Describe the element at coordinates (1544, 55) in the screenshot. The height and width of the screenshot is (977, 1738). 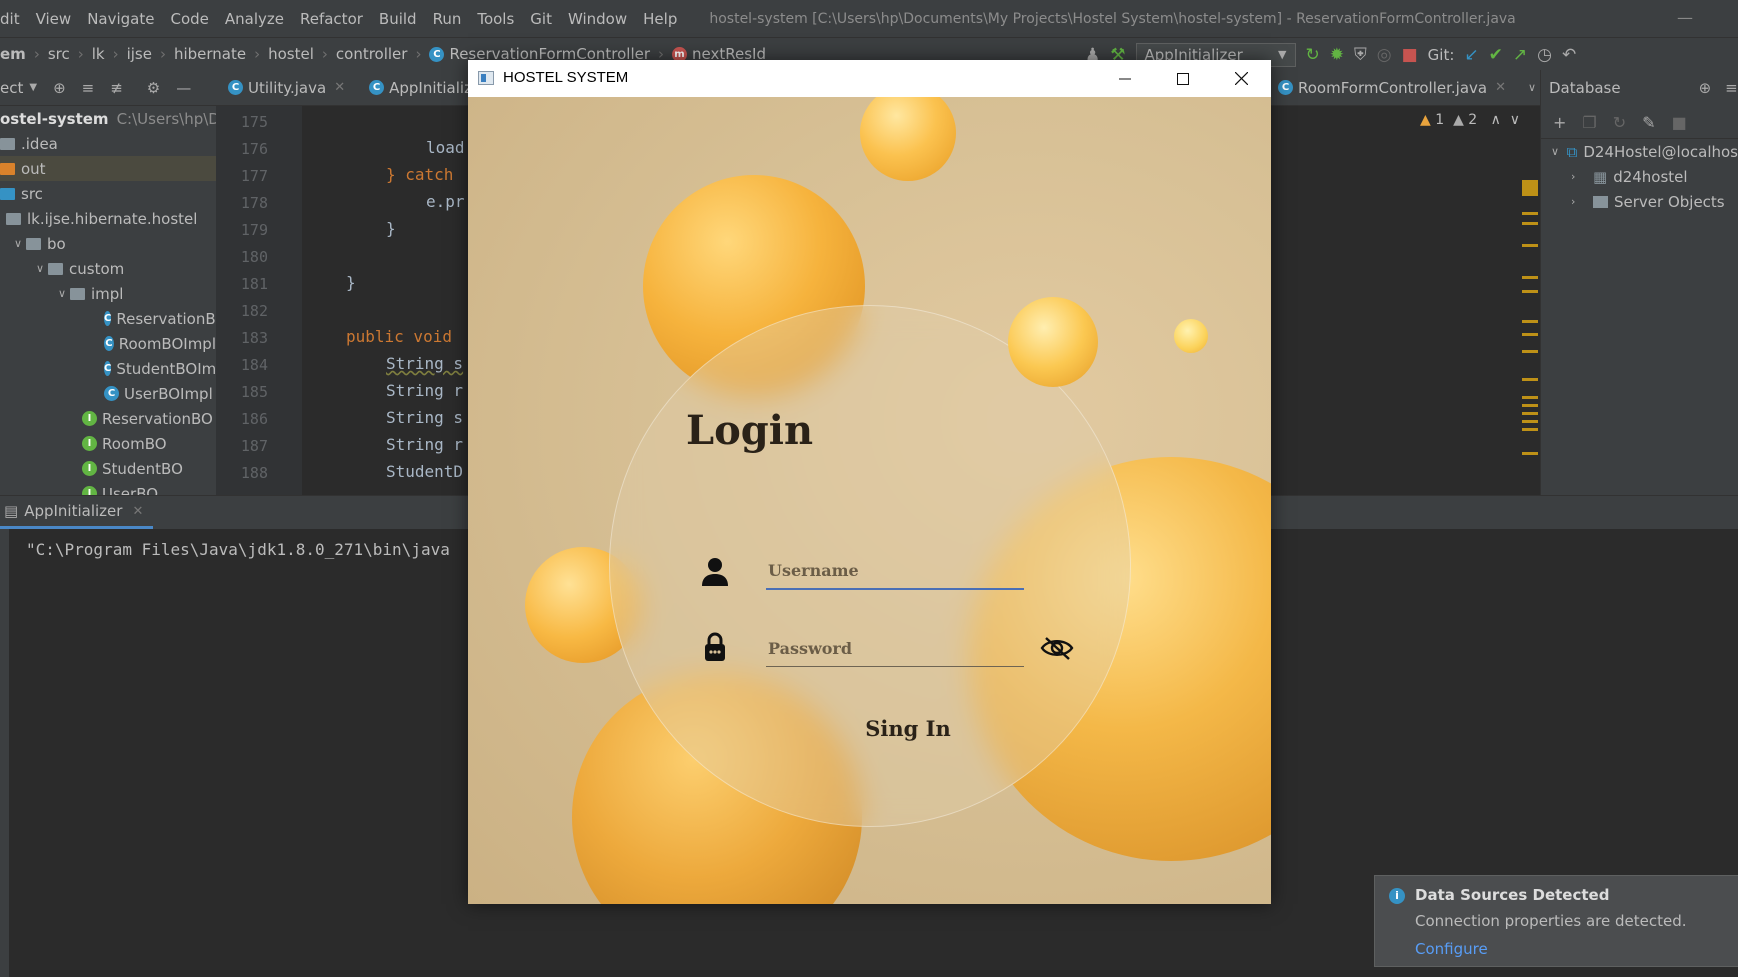
I see `history-icon: ◷` at that location.